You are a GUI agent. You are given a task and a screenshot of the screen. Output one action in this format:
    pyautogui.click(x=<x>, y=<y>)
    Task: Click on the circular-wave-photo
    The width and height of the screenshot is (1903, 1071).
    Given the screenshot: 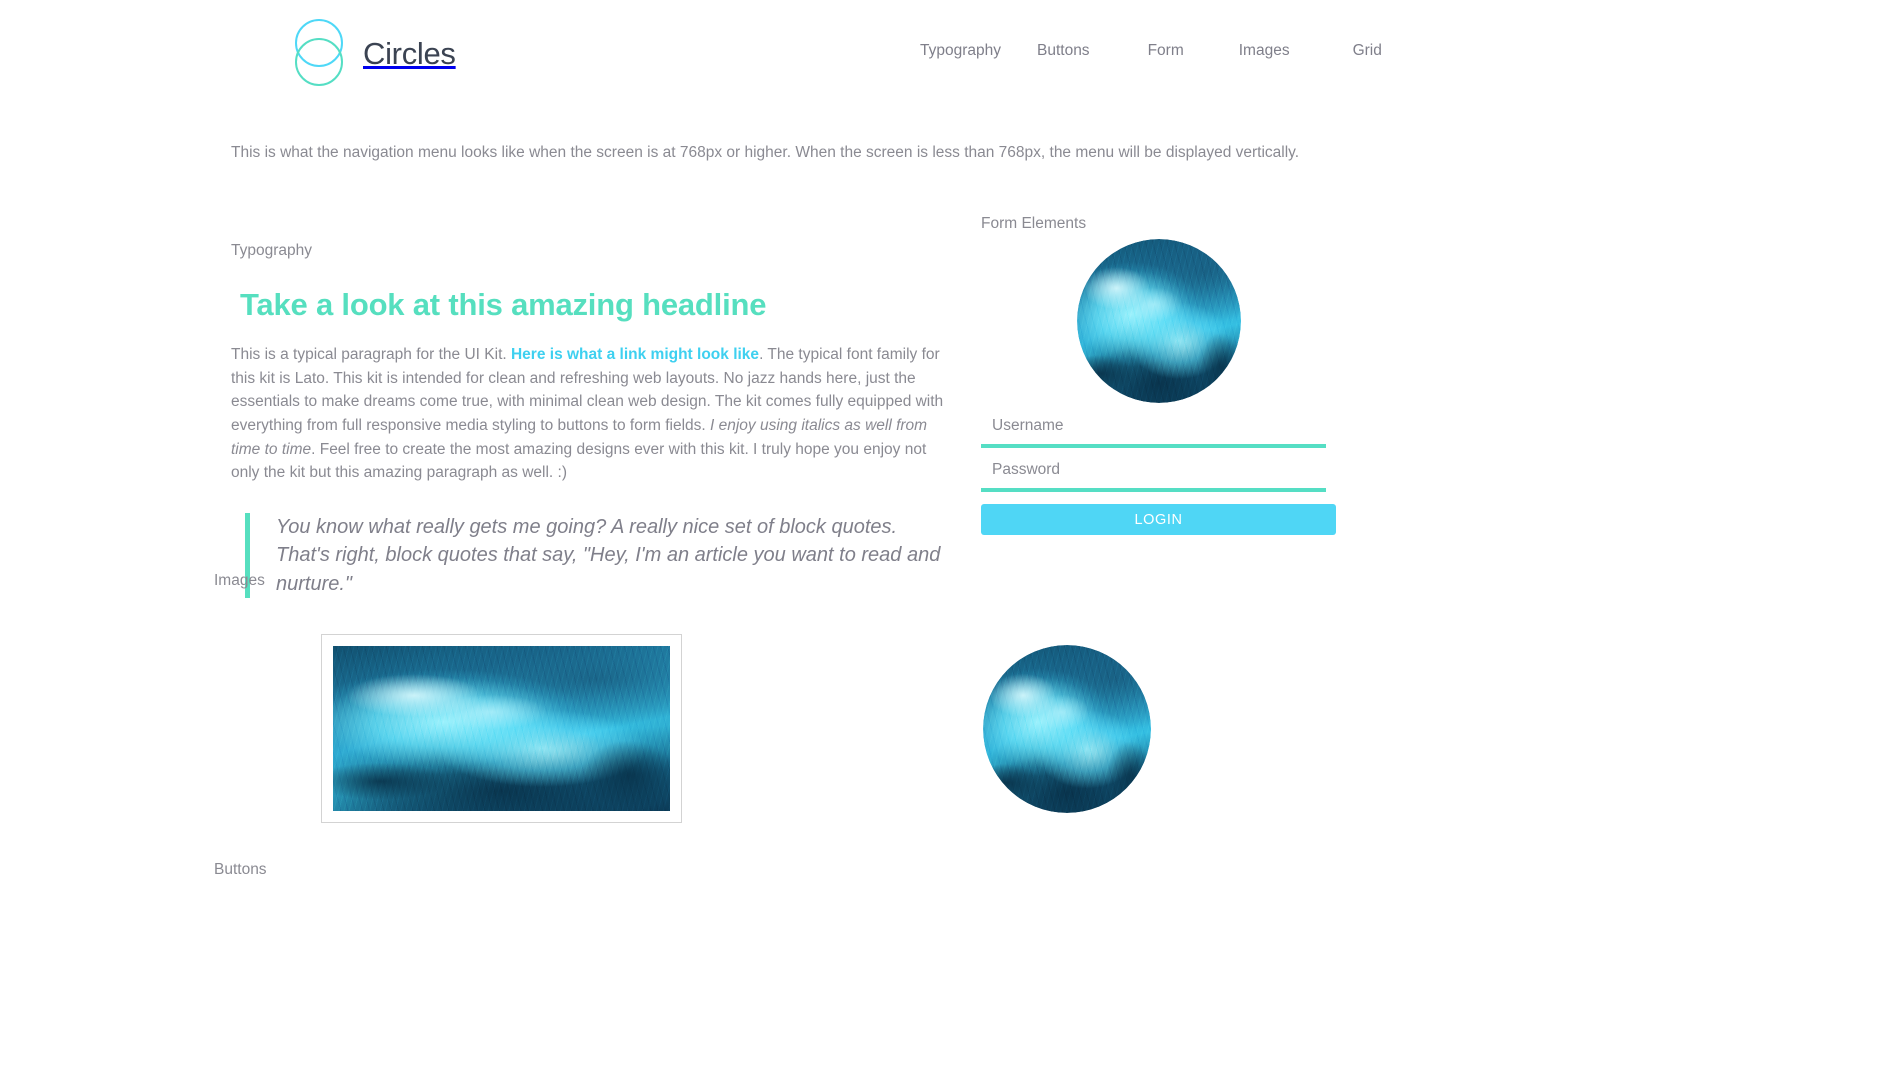 What is the action you would take?
    pyautogui.click(x=1067, y=729)
    